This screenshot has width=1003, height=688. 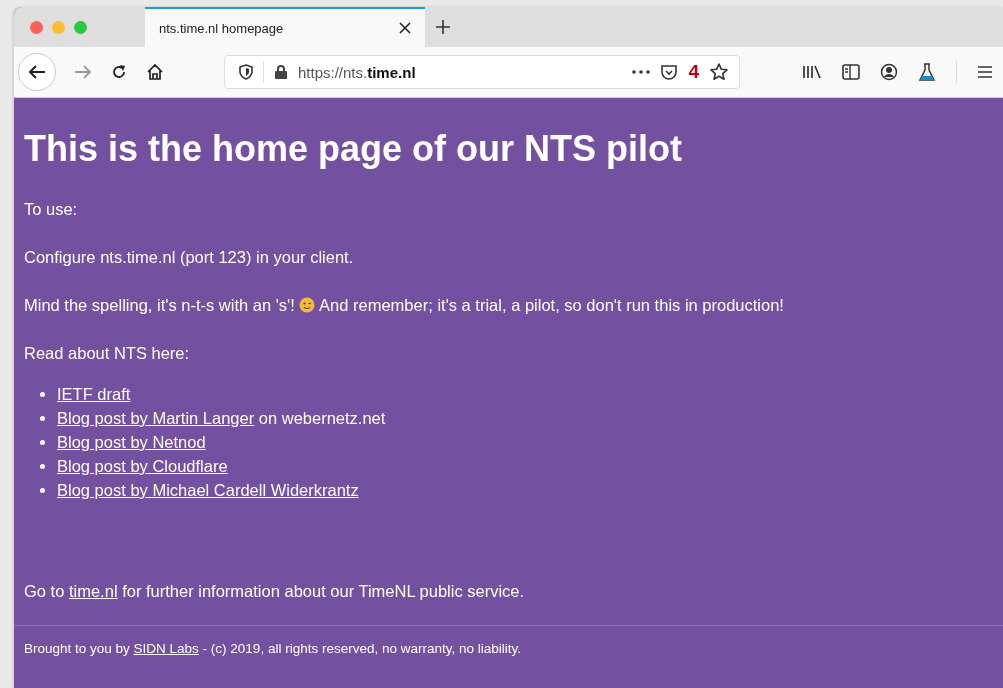 What do you see at coordinates (119, 72) in the screenshot?
I see `reload-icon` at bounding box center [119, 72].